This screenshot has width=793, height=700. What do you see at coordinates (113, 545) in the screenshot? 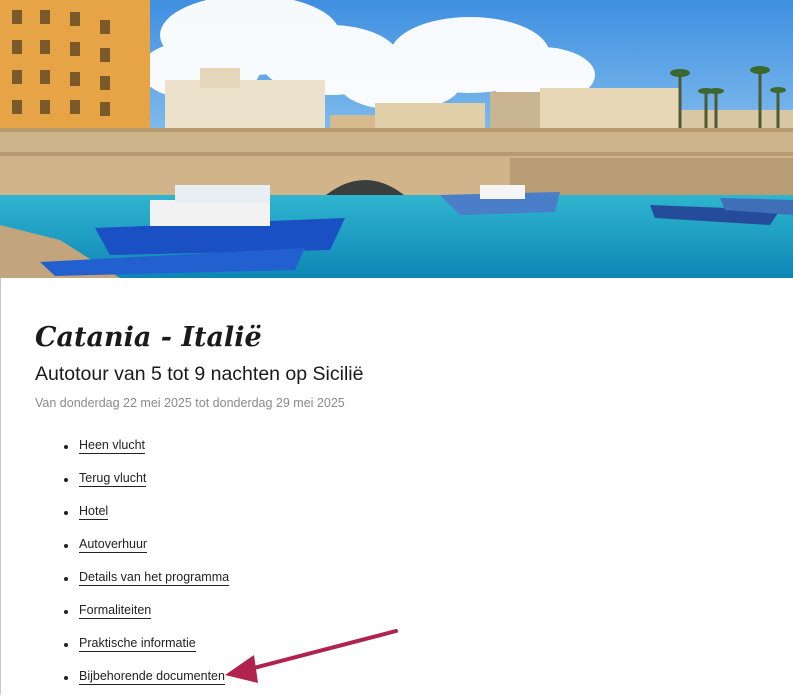
I see `link-autoverhuur: Autoverhuur` at bounding box center [113, 545].